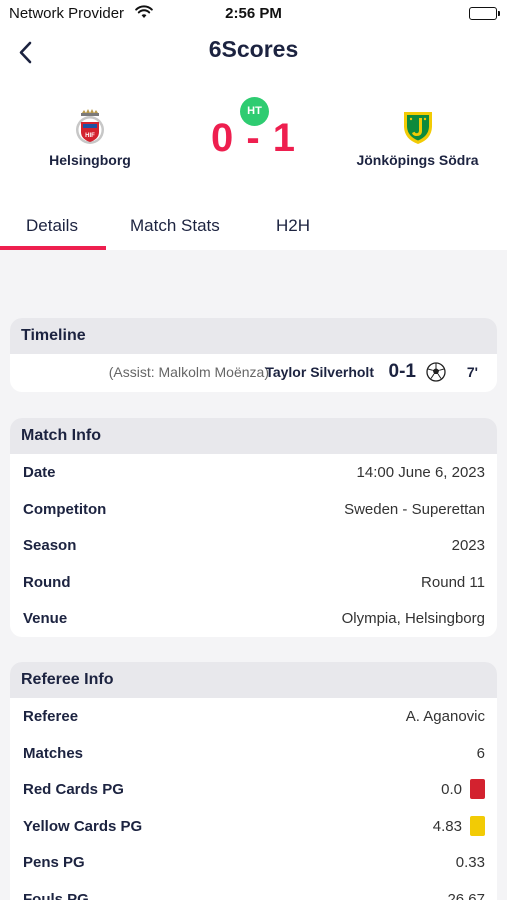  What do you see at coordinates (253, 336) in the screenshot?
I see `timeline-title: Timeline` at bounding box center [253, 336].